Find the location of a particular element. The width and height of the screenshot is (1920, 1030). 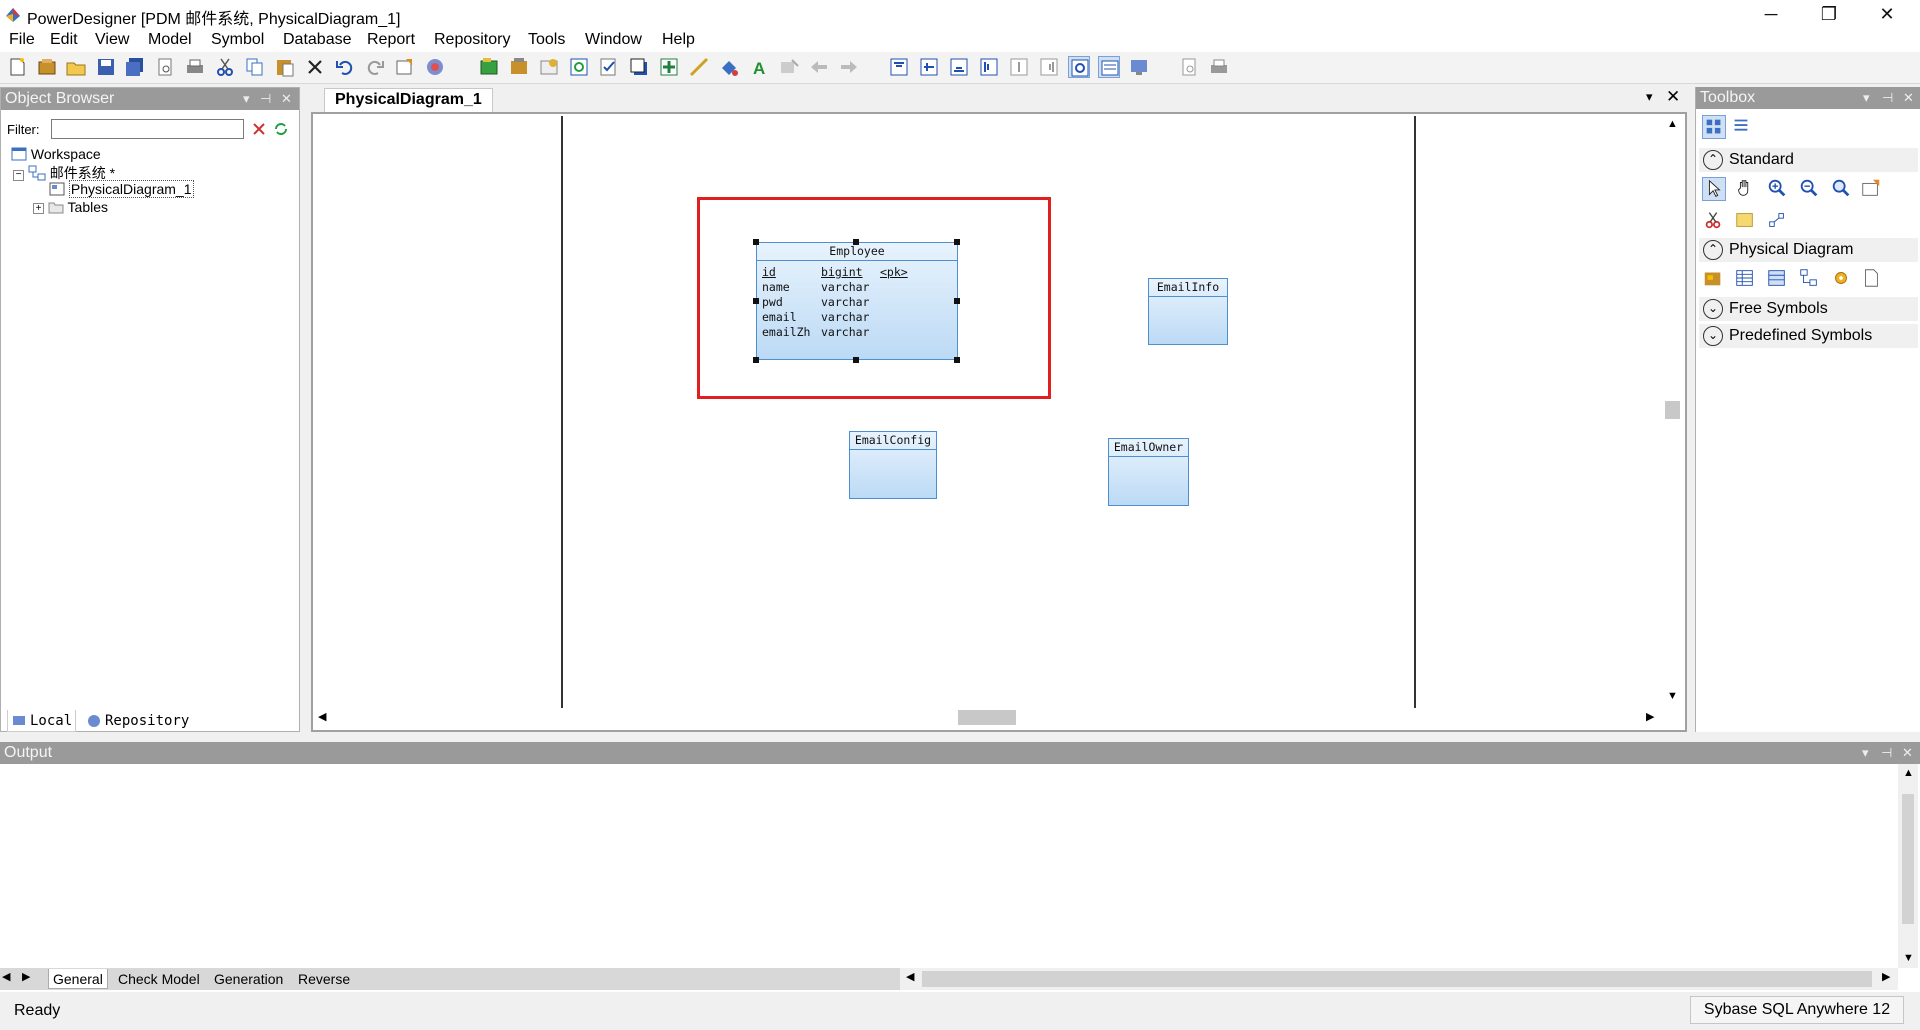

clear-filter-icon is located at coordinates (259, 129).